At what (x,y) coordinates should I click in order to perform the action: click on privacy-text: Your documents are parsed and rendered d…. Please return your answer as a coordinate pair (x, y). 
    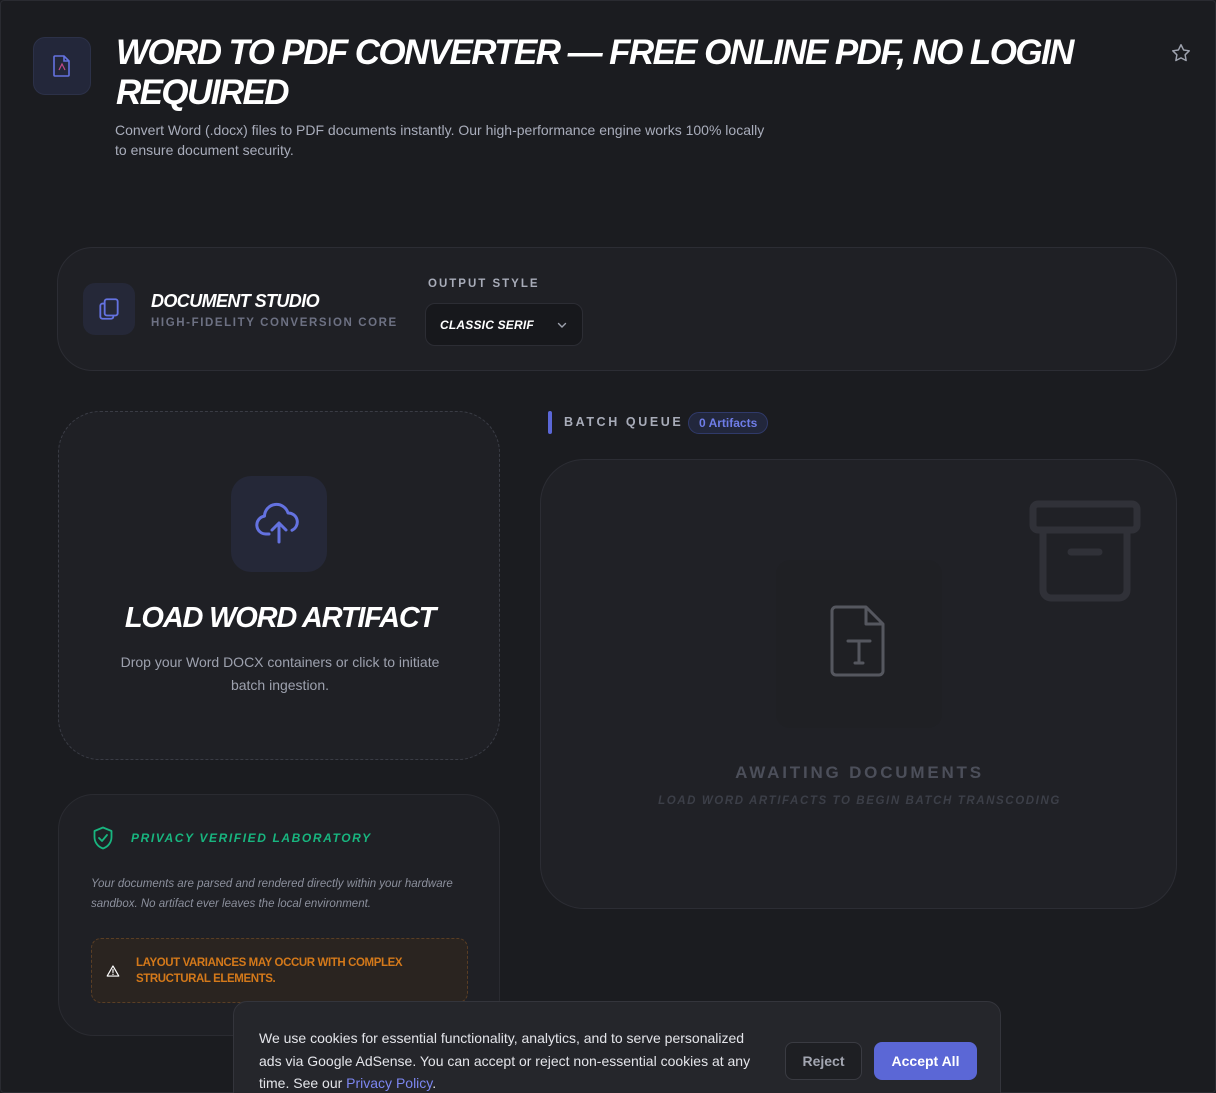
    Looking at the image, I should click on (272, 894).